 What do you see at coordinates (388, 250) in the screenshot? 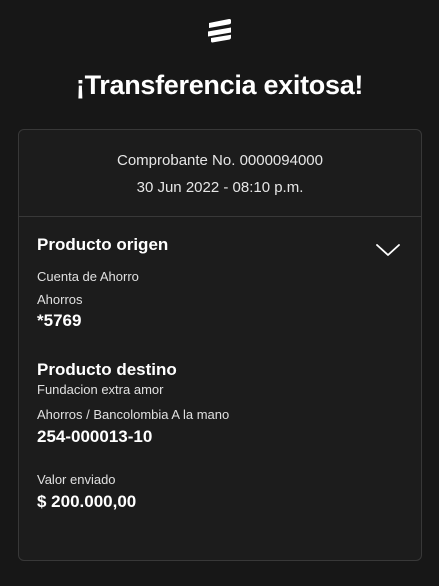
I see `chevron-down-icon` at bounding box center [388, 250].